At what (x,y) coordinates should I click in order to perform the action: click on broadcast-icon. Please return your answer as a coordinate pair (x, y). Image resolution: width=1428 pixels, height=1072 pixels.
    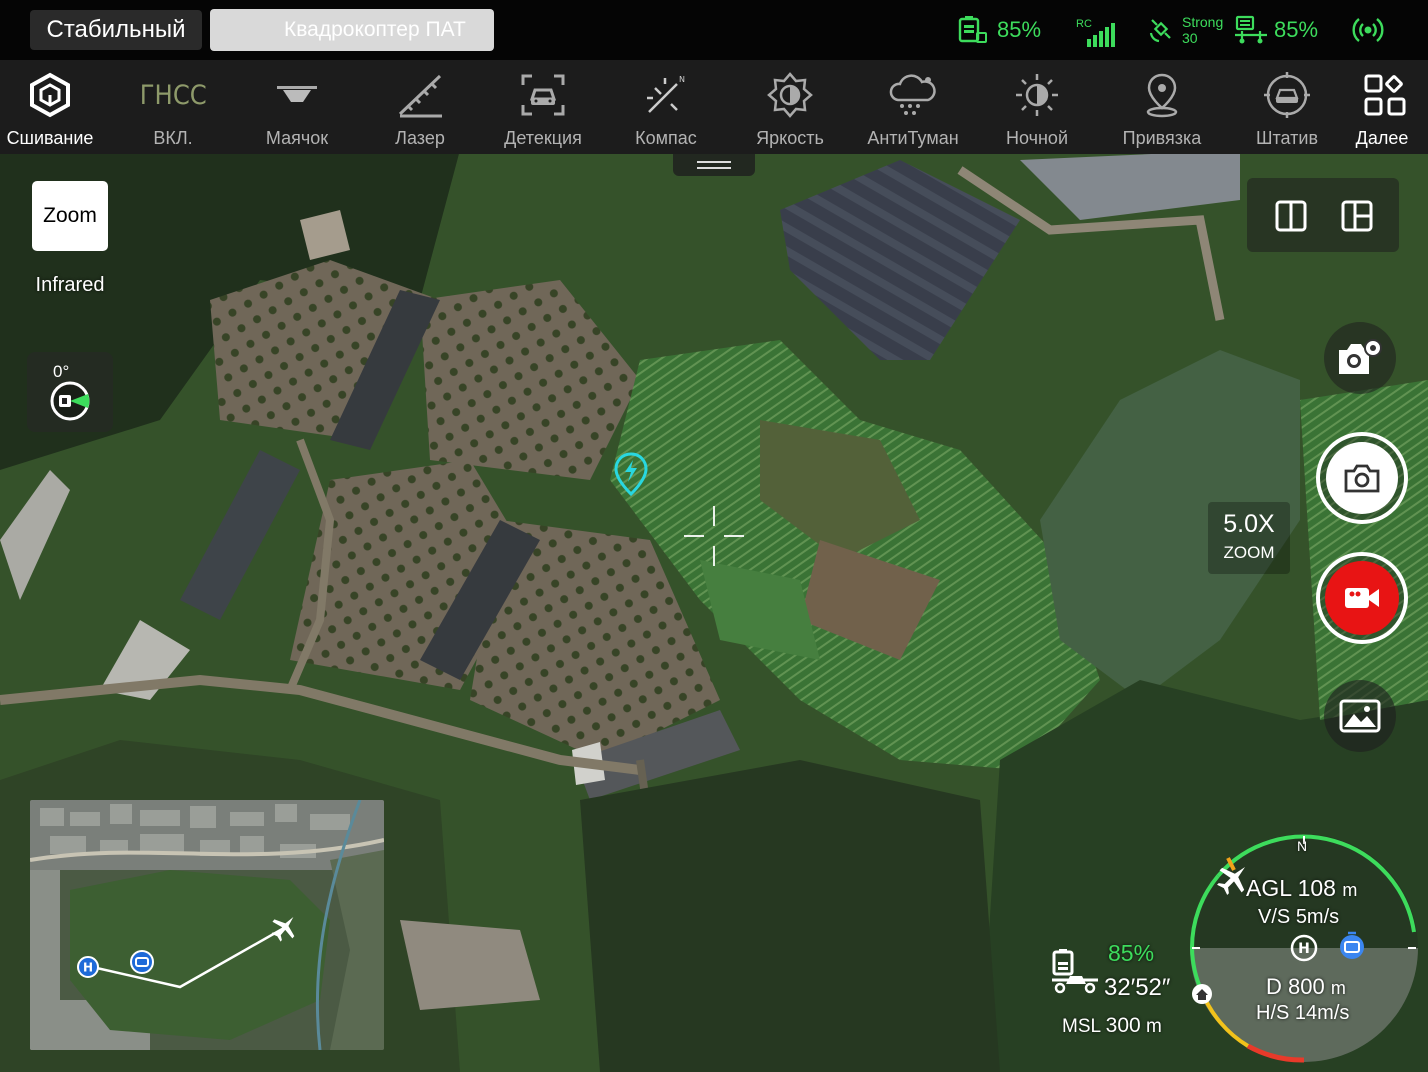
    Looking at the image, I should click on (1368, 30).